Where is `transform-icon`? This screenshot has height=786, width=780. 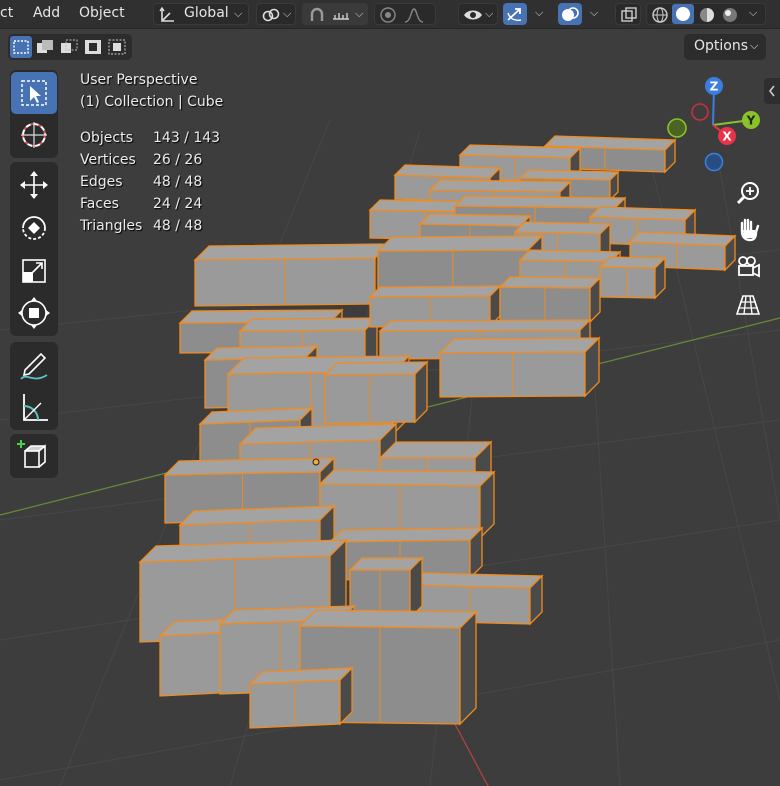
transform-icon is located at coordinates (34, 313).